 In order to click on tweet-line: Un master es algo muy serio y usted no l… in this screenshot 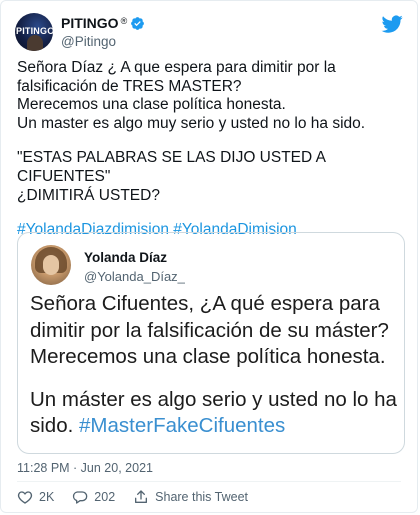, I will do `click(191, 123)`.